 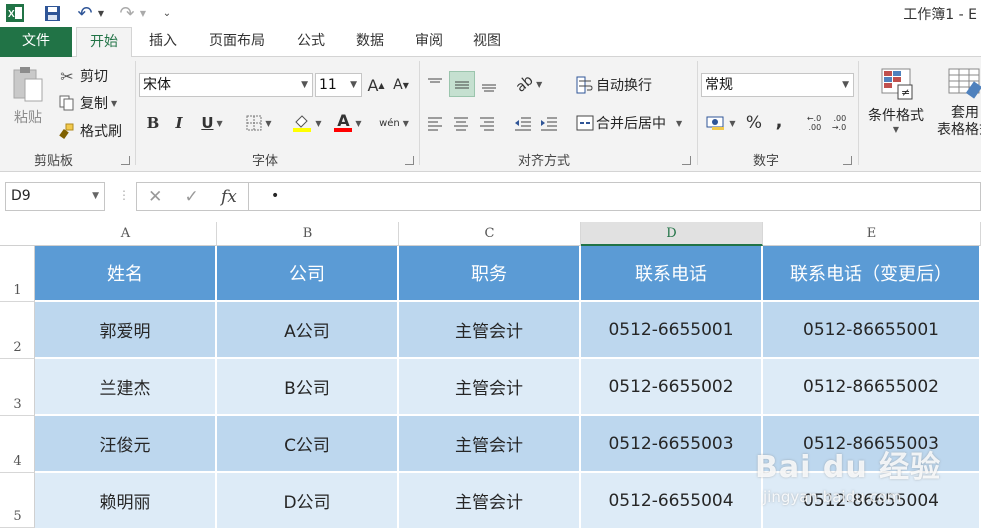 What do you see at coordinates (17, 387) in the screenshot?
I see `row-header-3: 3` at bounding box center [17, 387].